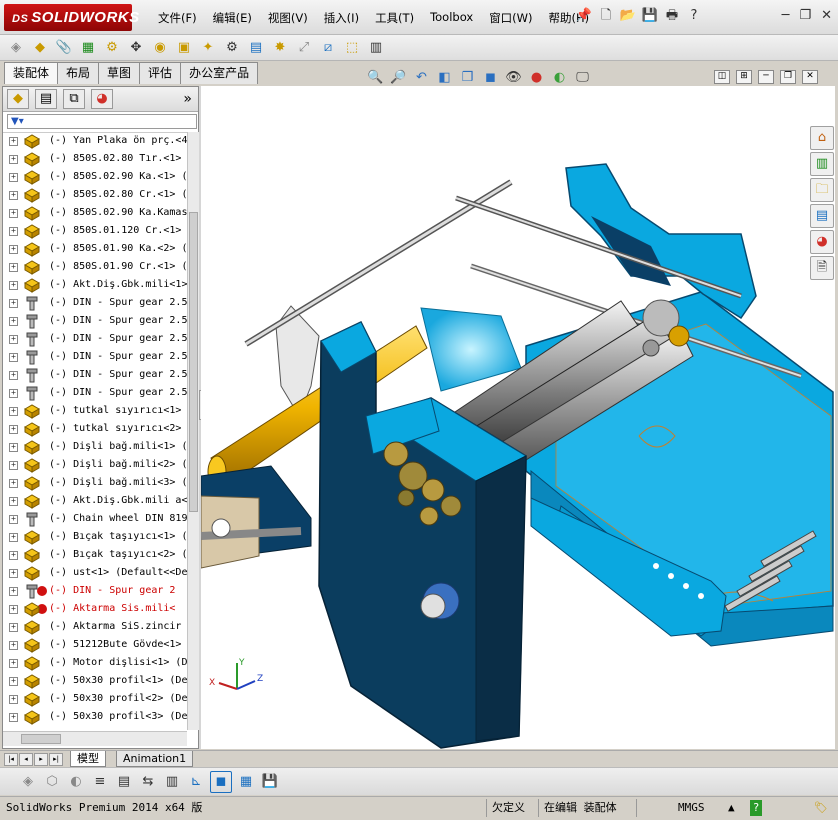 This screenshot has width=838, height=820. Describe the element at coordinates (394, 18) in the screenshot. I see `menu-item: 工具(T)` at that location.